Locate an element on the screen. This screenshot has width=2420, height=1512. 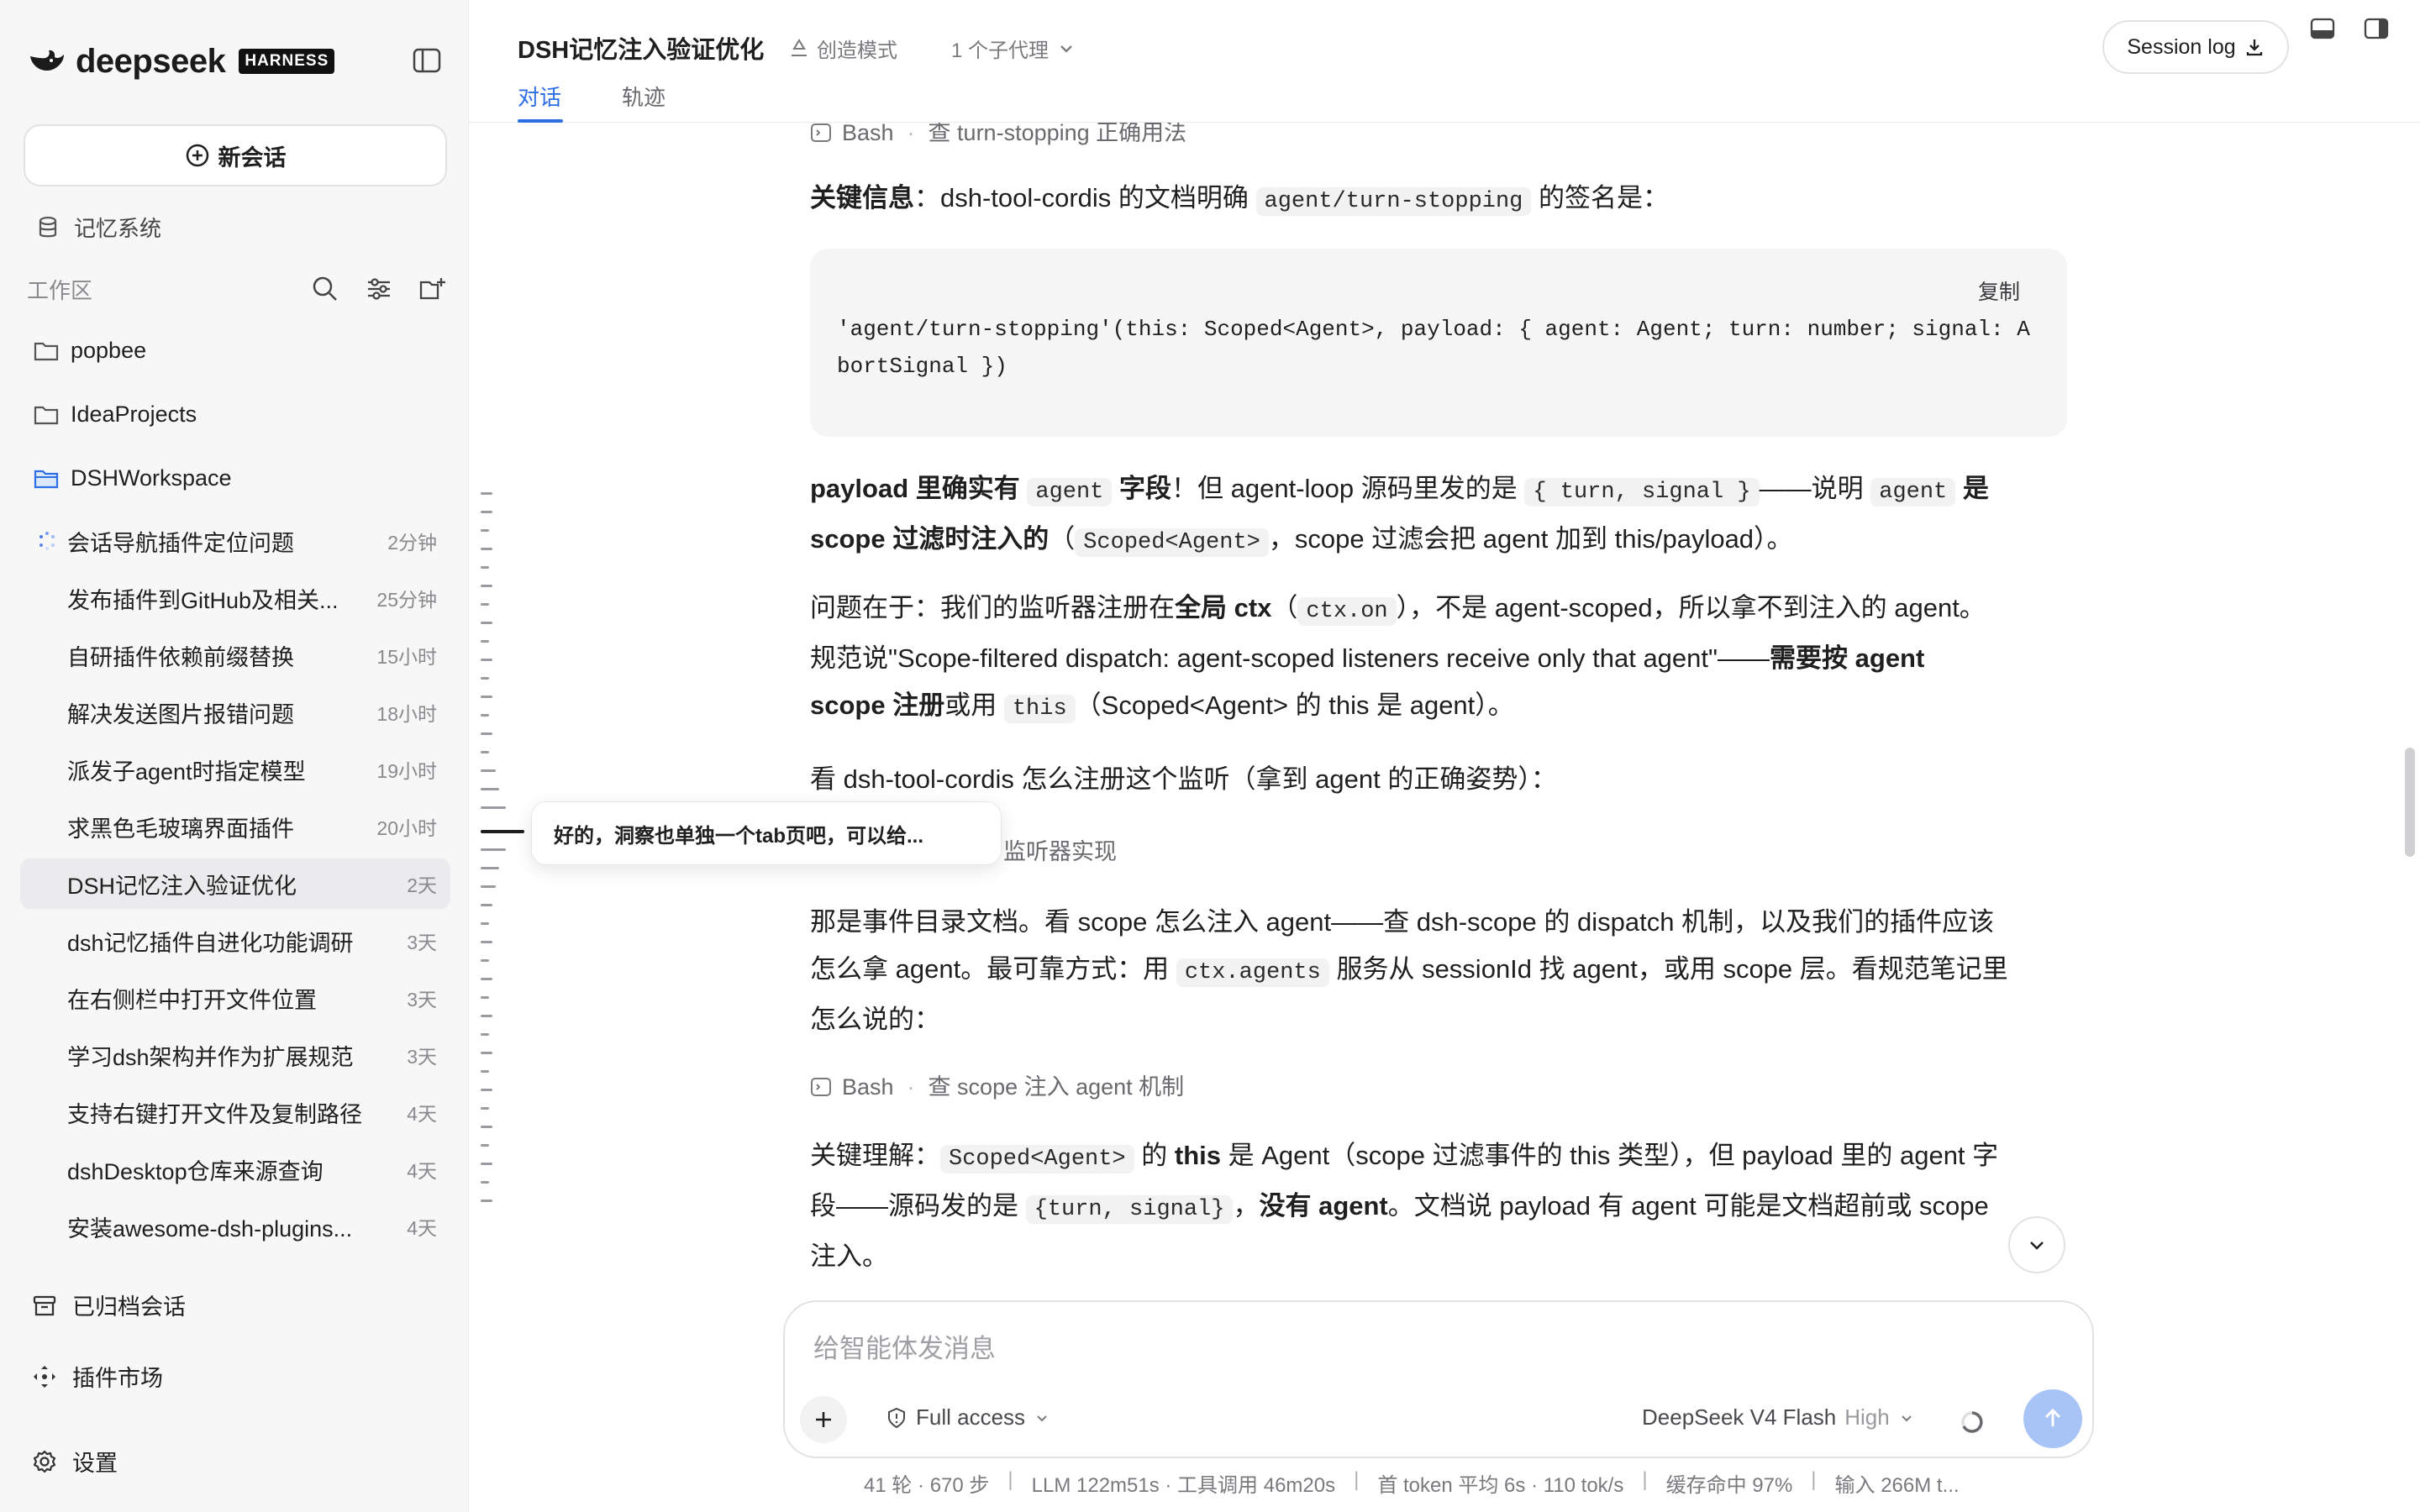
conversation-time: 20小时 is located at coordinates (406, 828).